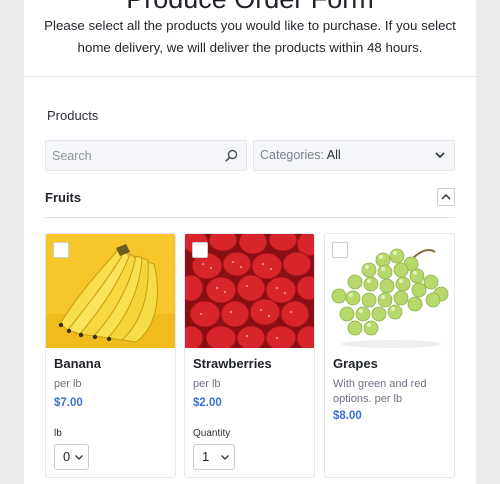 The width and height of the screenshot is (500, 484). What do you see at coordinates (63, 197) in the screenshot?
I see `group-title: Fruits` at bounding box center [63, 197].